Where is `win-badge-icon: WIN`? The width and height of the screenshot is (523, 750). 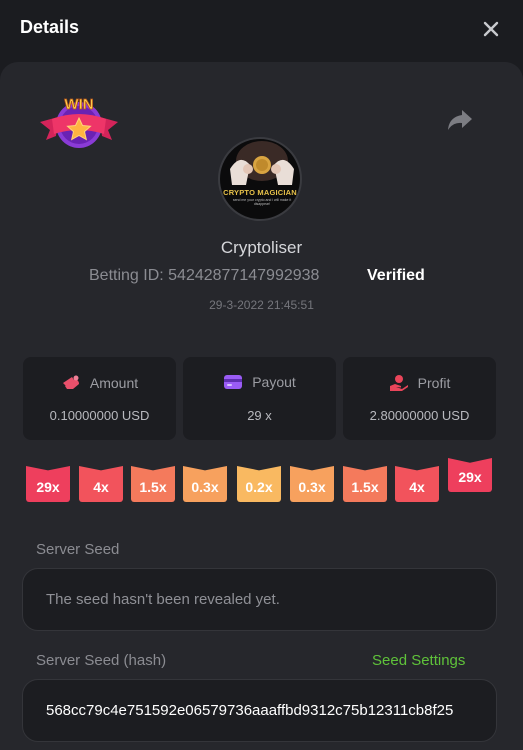
win-badge-icon: WIN is located at coordinates (79, 122).